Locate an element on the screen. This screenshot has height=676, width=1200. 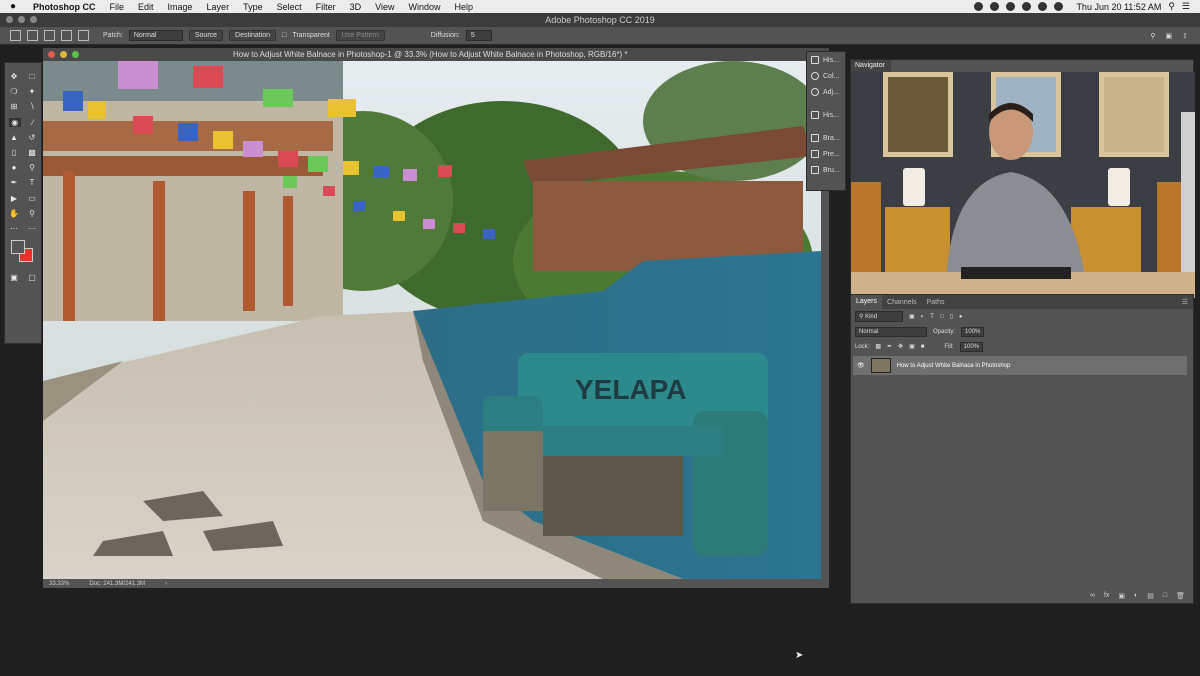
diffusion-select: 5 is located at coordinates (478, 35).